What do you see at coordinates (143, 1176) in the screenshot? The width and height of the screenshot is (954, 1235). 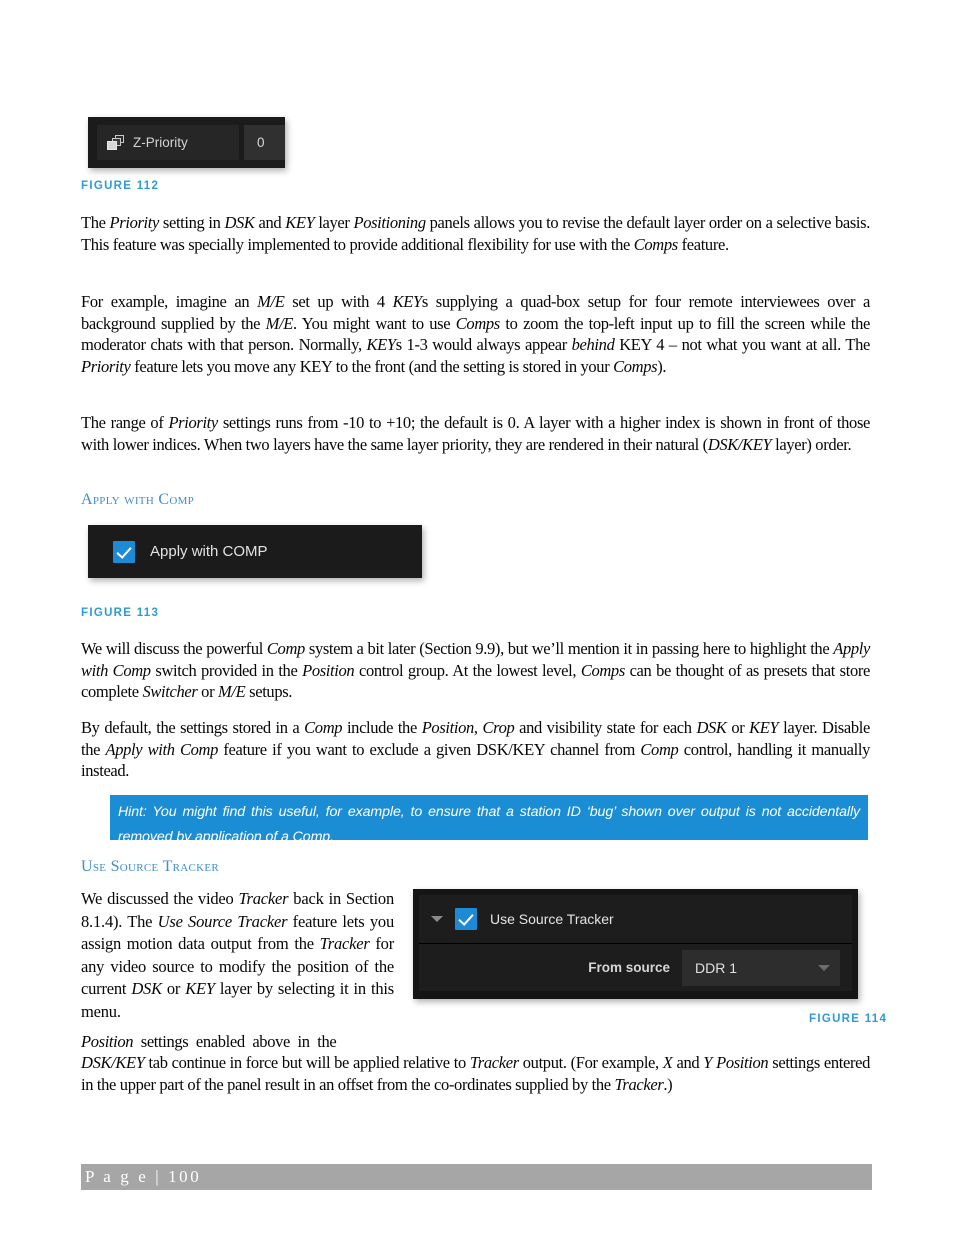 I see `page-number-label: P a g e | 100` at bounding box center [143, 1176].